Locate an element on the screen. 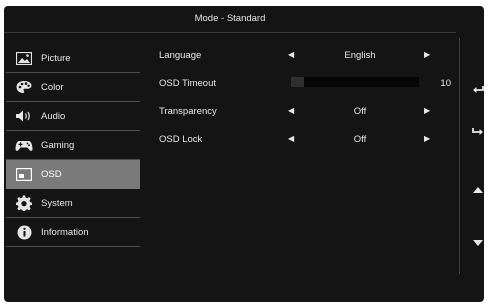 Image resolution: width=488 pixels, height=304 pixels. sidebar-item-color: Color is located at coordinates (73, 87).